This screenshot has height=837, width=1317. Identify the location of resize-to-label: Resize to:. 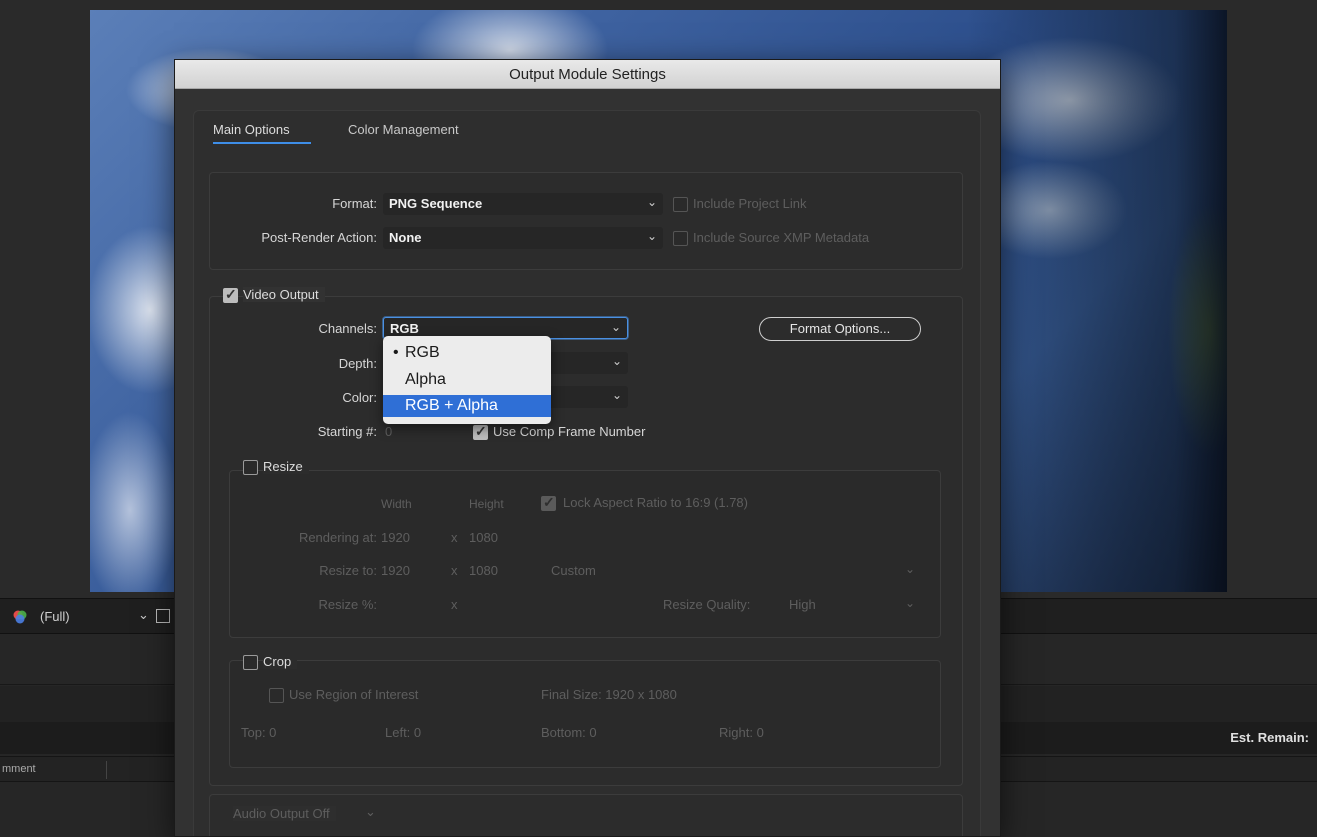
(348, 570).